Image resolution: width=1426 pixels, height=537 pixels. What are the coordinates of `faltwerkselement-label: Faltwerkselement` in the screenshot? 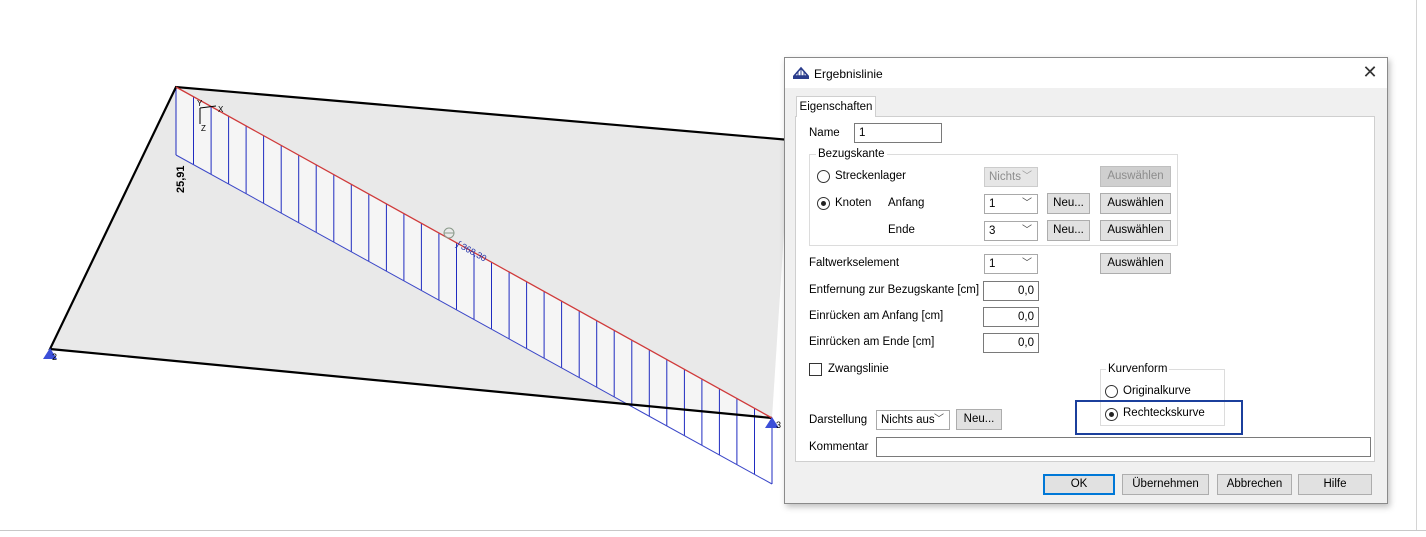 It's located at (854, 263).